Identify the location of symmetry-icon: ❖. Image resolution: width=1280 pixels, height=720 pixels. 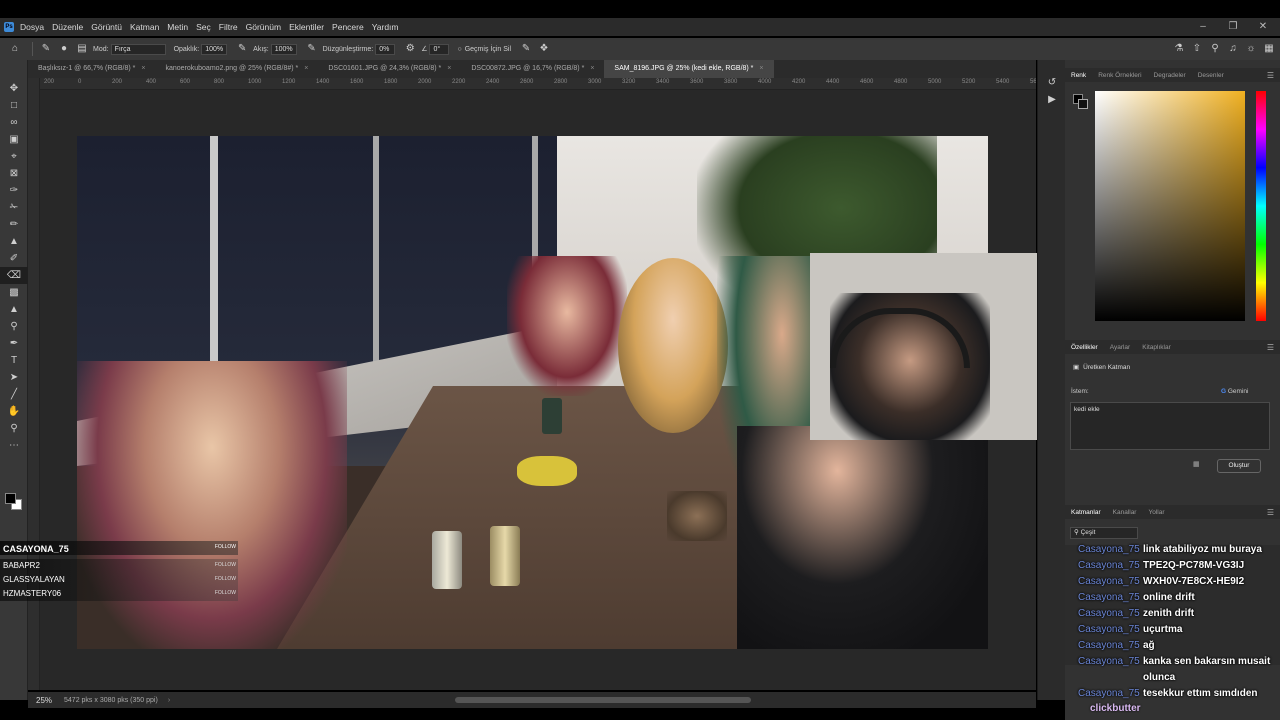
(544, 49).